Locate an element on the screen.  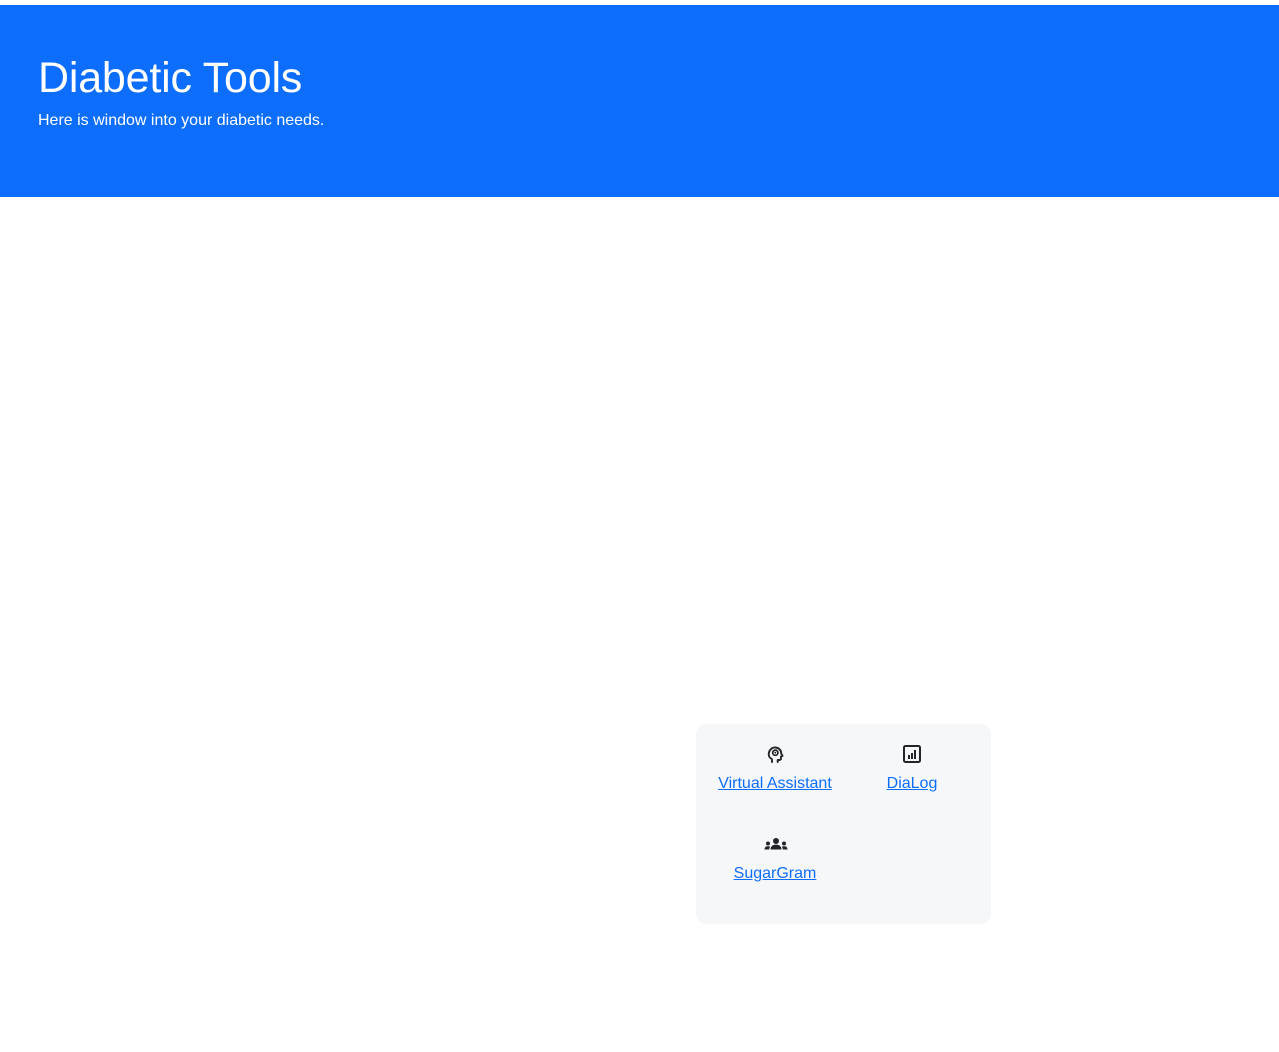
virtual-assistant-link: Virtual Assistant is located at coordinates (775, 784).